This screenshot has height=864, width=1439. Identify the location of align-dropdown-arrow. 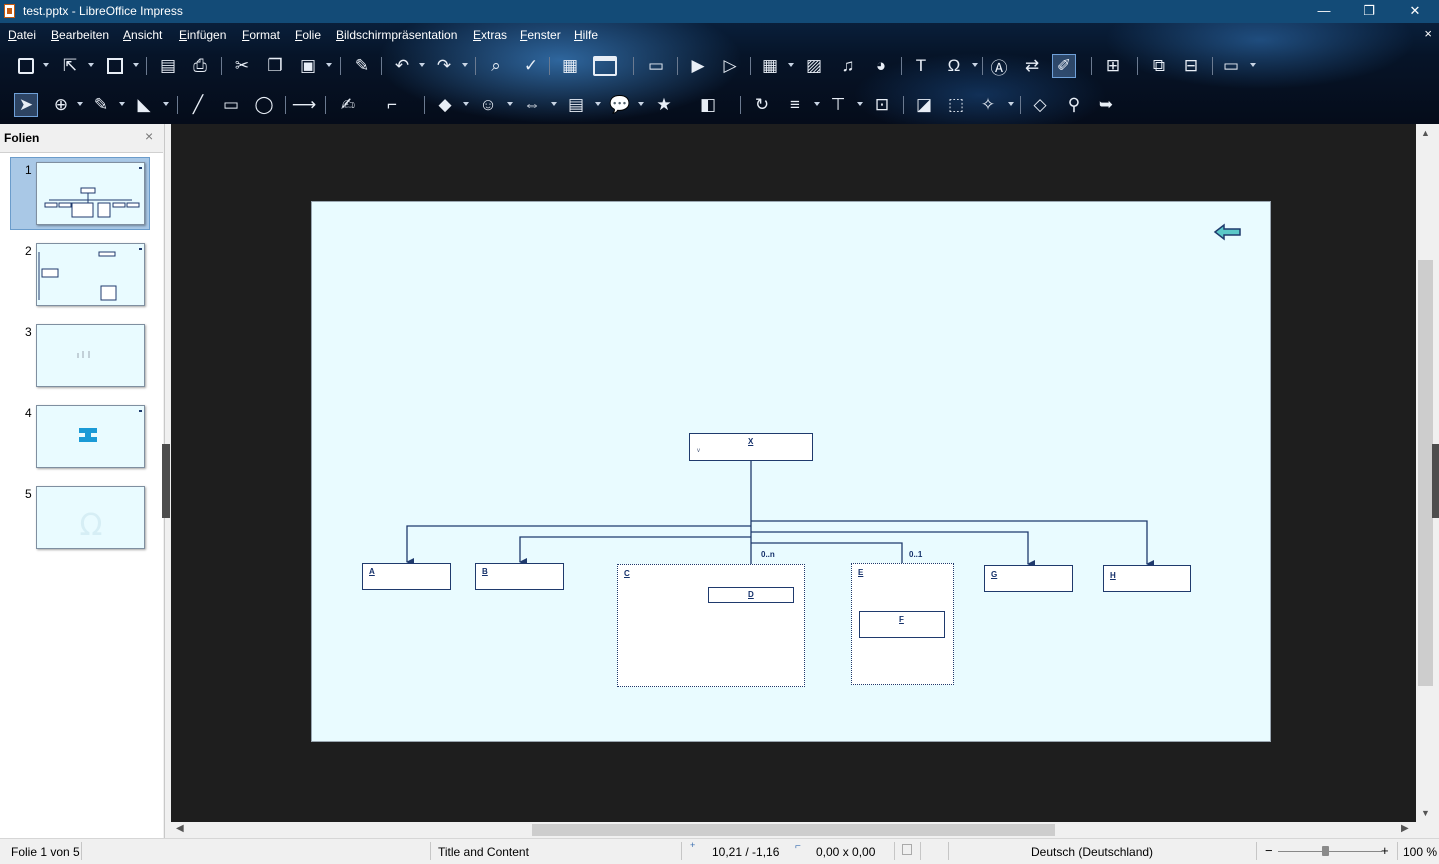
(817, 104).